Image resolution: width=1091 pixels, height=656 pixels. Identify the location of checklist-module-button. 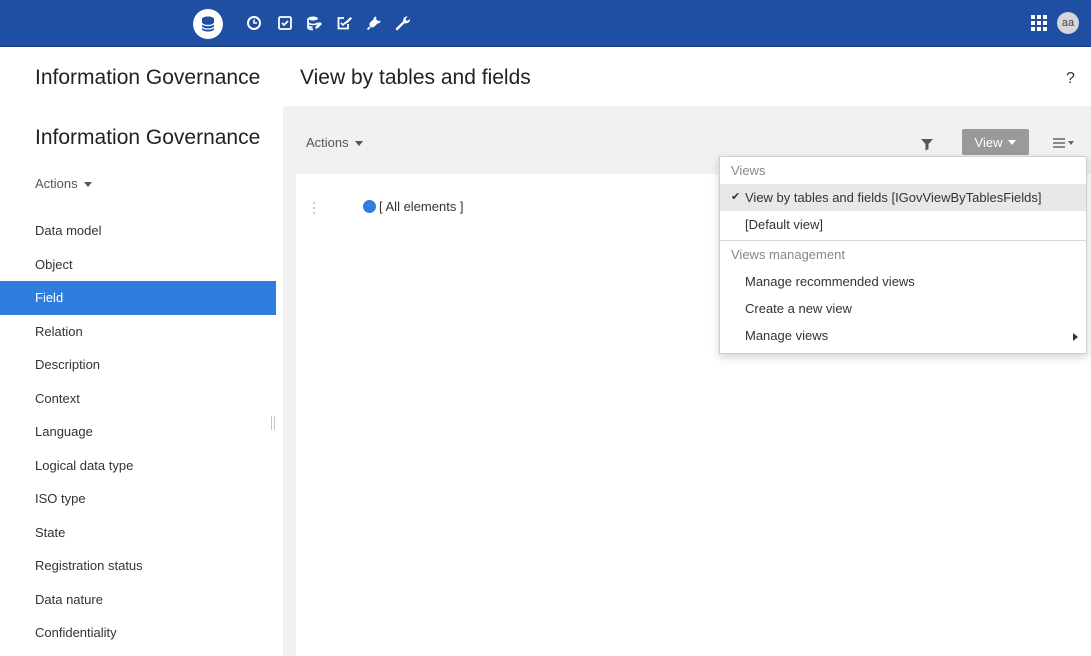
(285, 23).